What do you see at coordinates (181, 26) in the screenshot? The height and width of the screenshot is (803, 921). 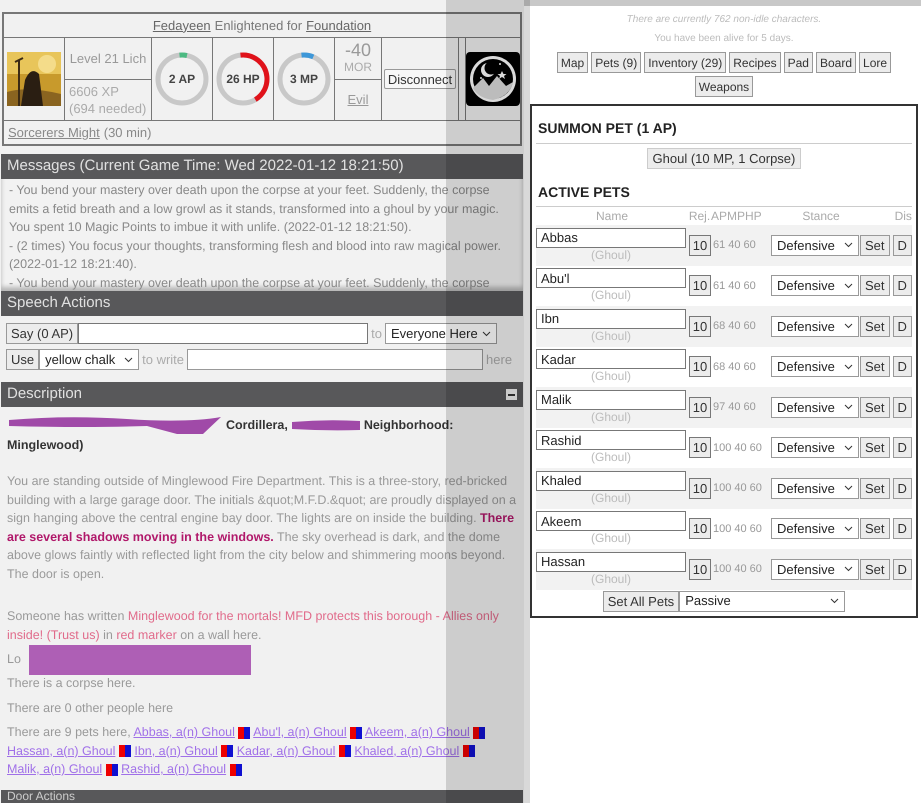 I see `character-name-link: Fedayeen` at bounding box center [181, 26].